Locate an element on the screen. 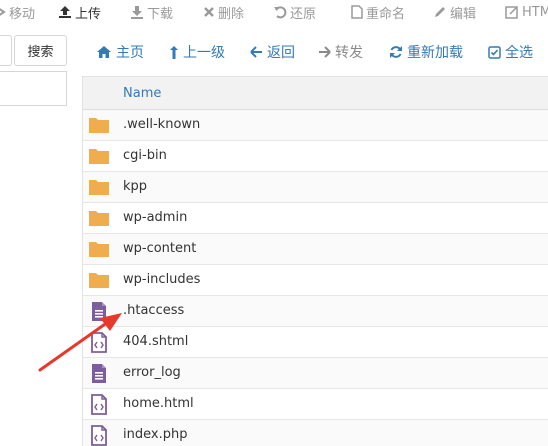 This screenshot has height=446, width=548. download-button-label: 下载 is located at coordinates (160, 14).